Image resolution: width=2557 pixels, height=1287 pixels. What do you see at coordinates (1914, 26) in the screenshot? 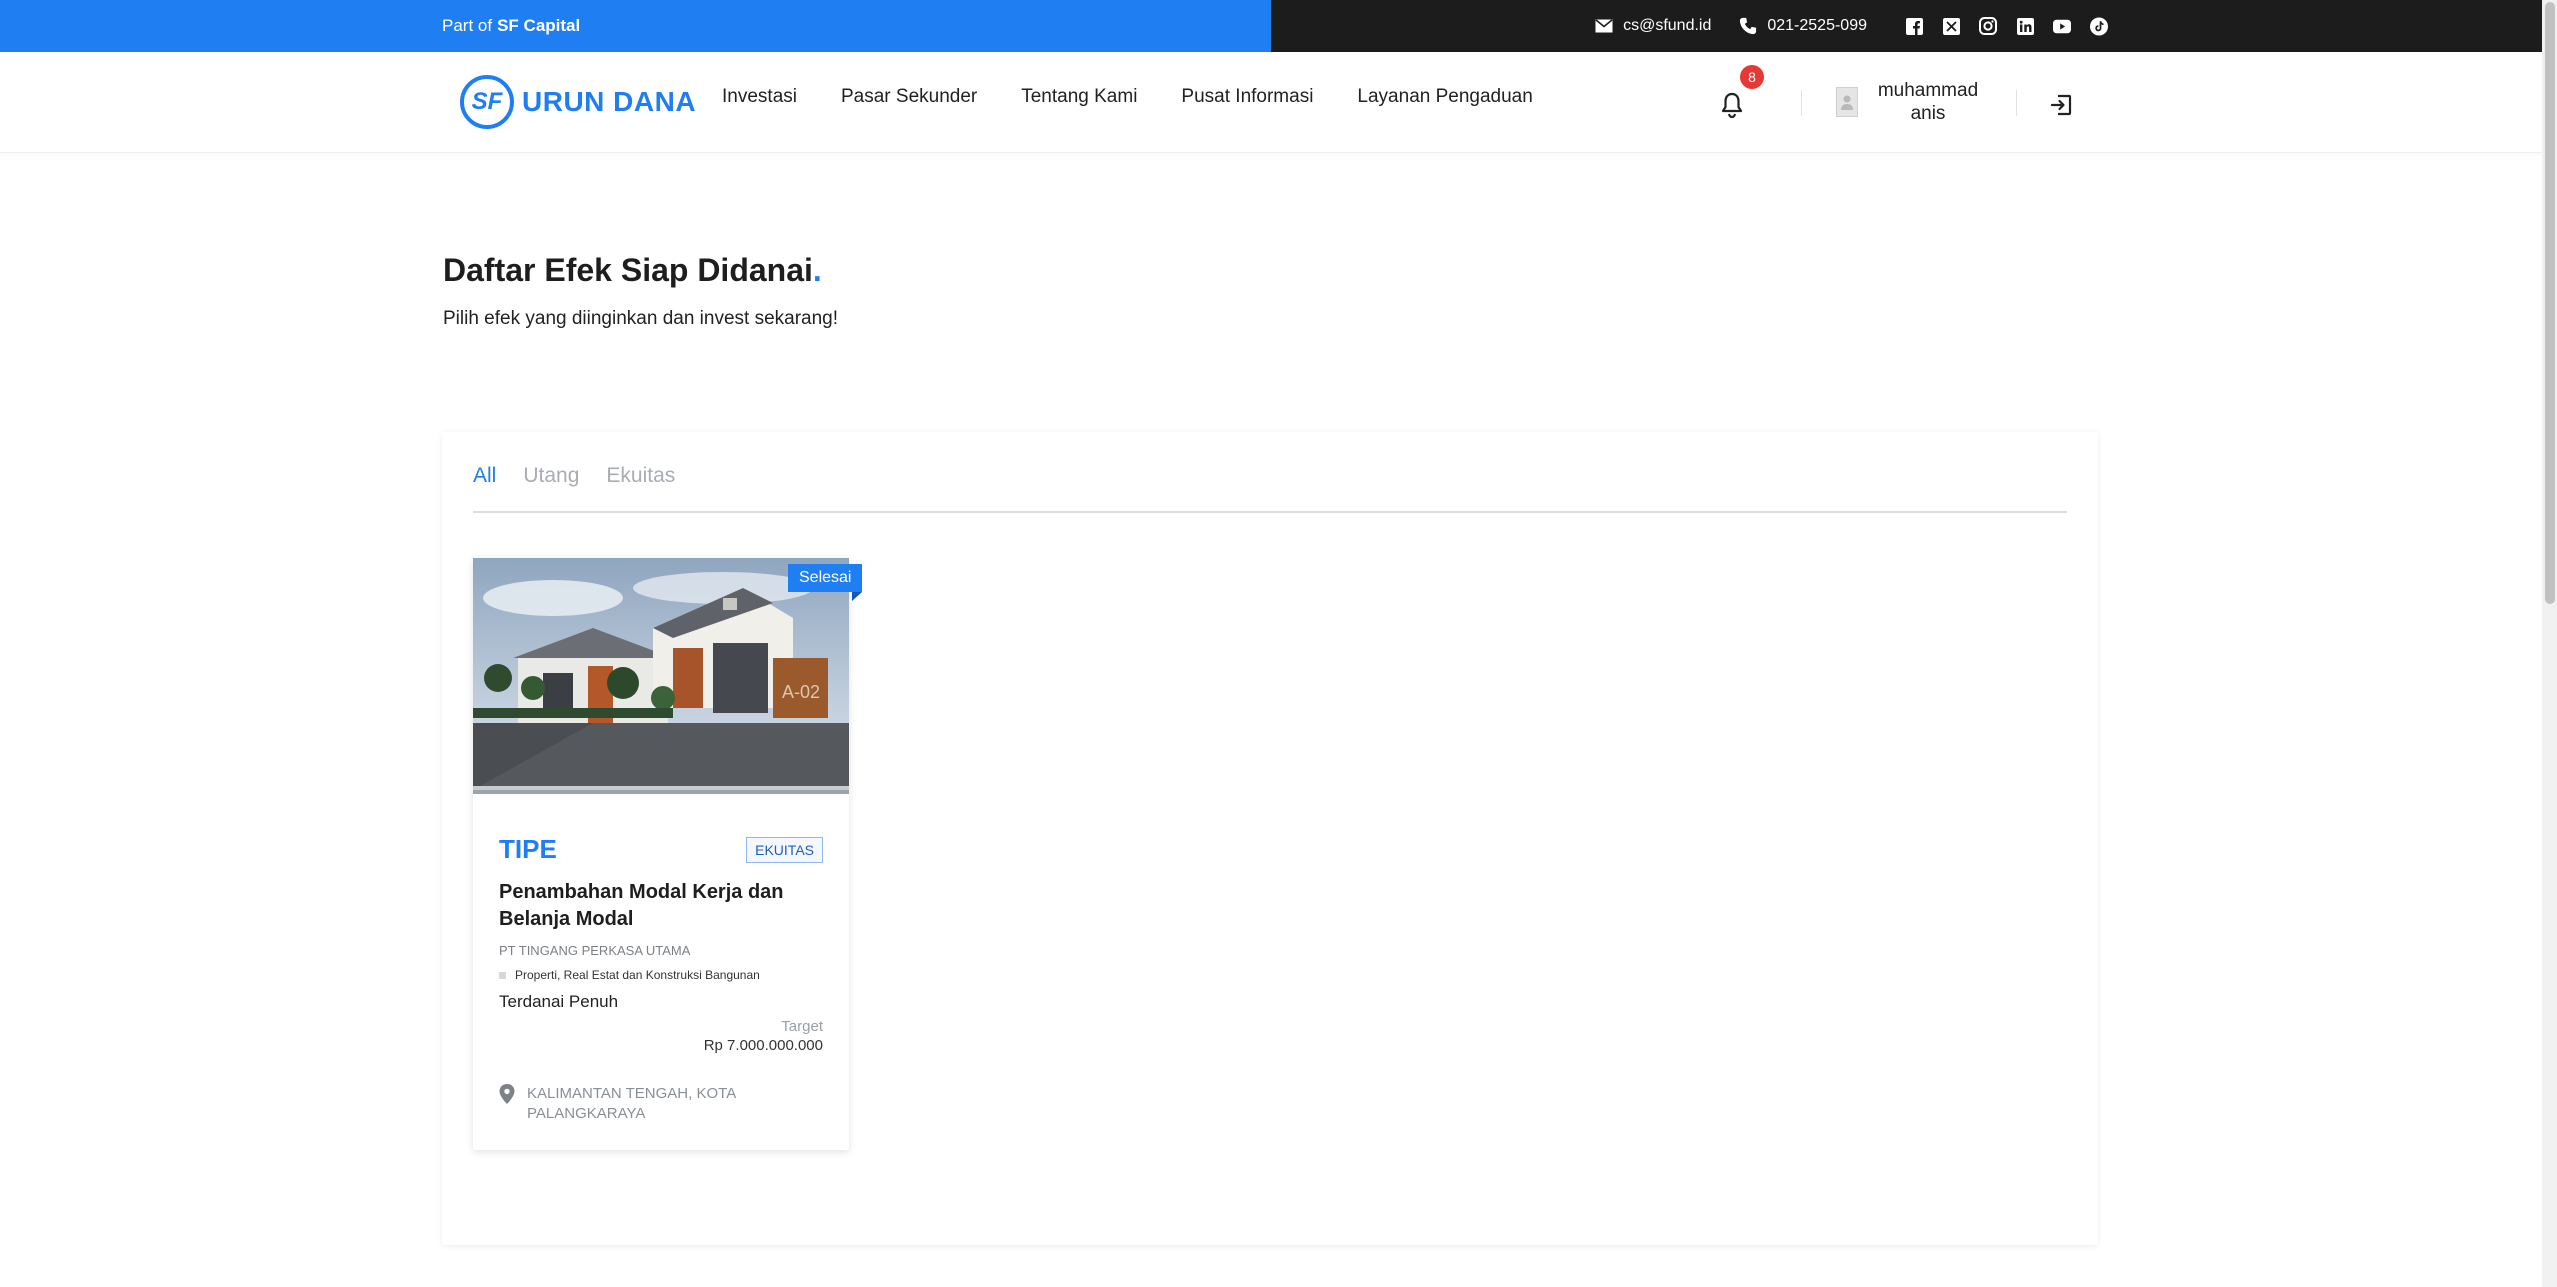
I see `facebook-icon` at bounding box center [1914, 26].